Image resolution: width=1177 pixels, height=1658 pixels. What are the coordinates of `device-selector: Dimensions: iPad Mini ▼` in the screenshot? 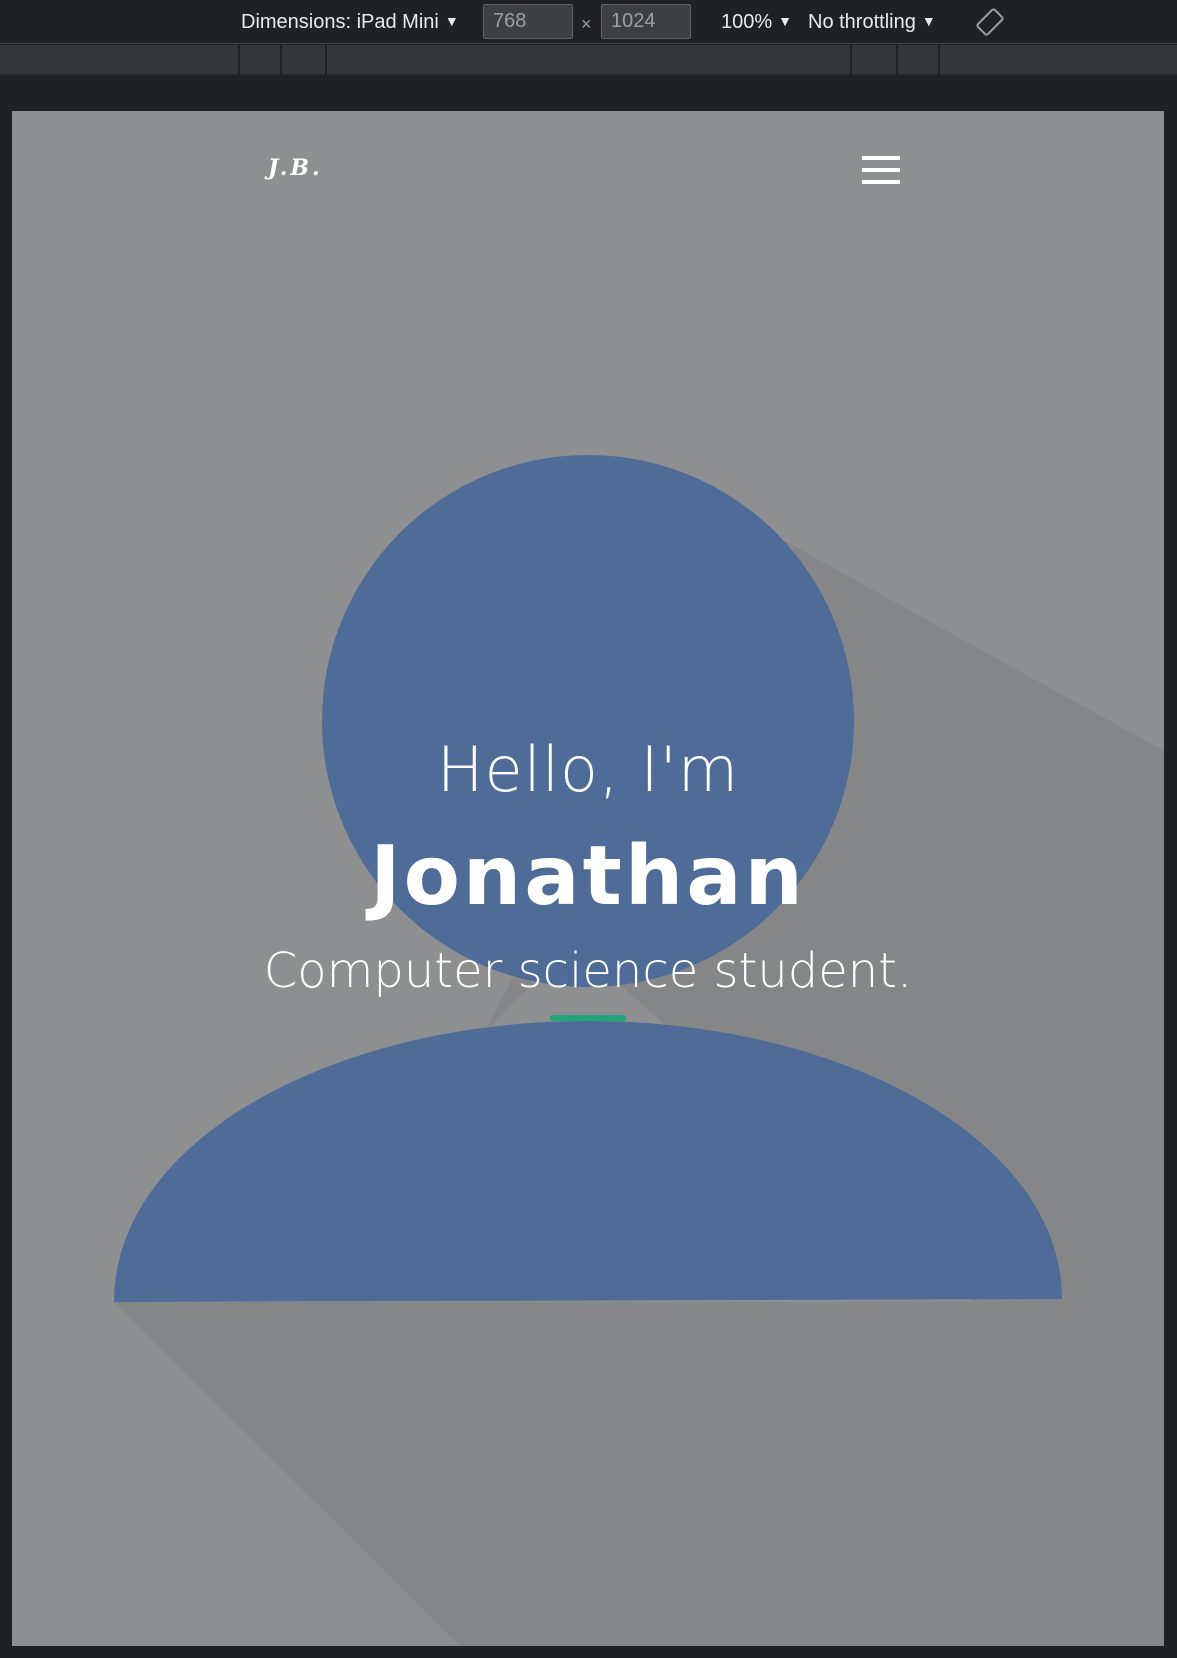 It's located at (350, 22).